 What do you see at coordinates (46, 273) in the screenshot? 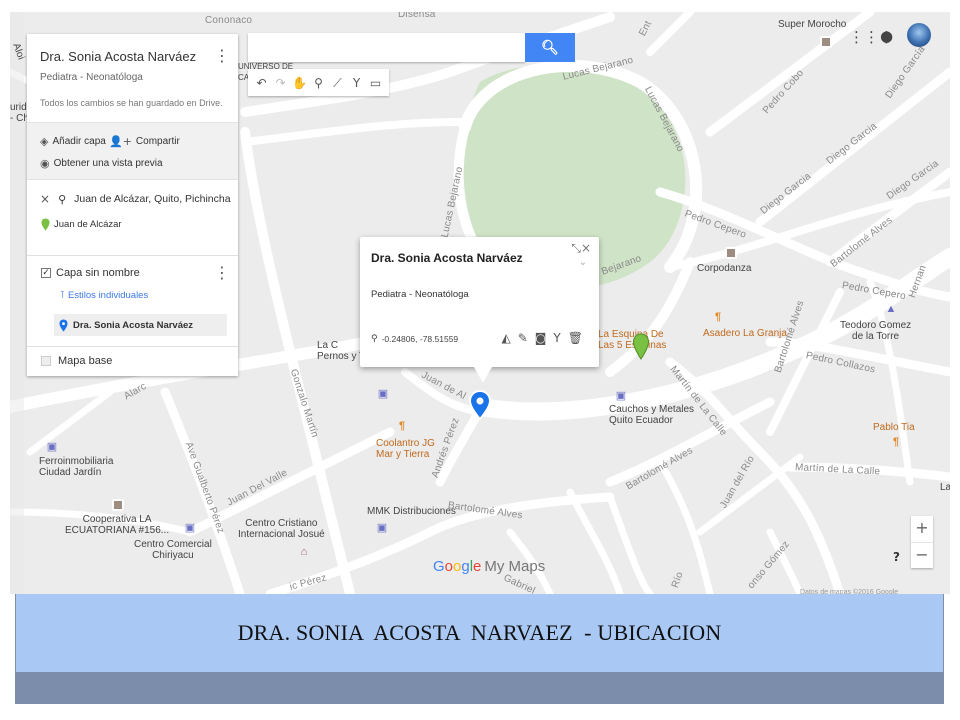
I see `layer-checkbox: ✓` at bounding box center [46, 273].